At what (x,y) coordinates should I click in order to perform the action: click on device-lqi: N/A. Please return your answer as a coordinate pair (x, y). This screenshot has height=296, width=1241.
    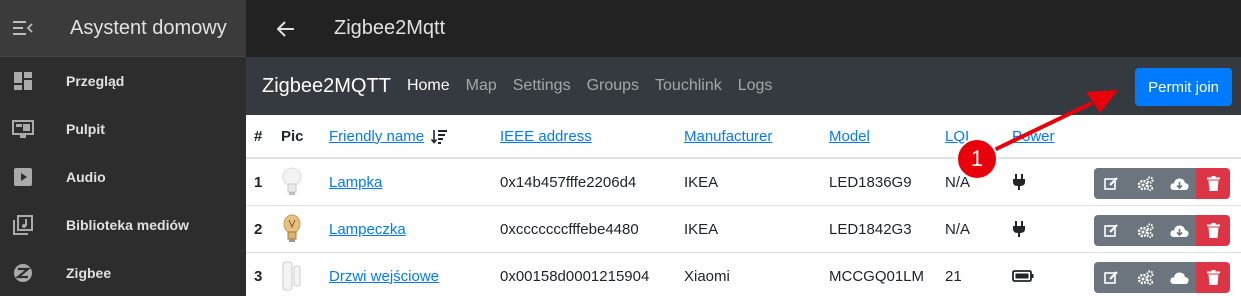
    Looking at the image, I should click on (958, 229).